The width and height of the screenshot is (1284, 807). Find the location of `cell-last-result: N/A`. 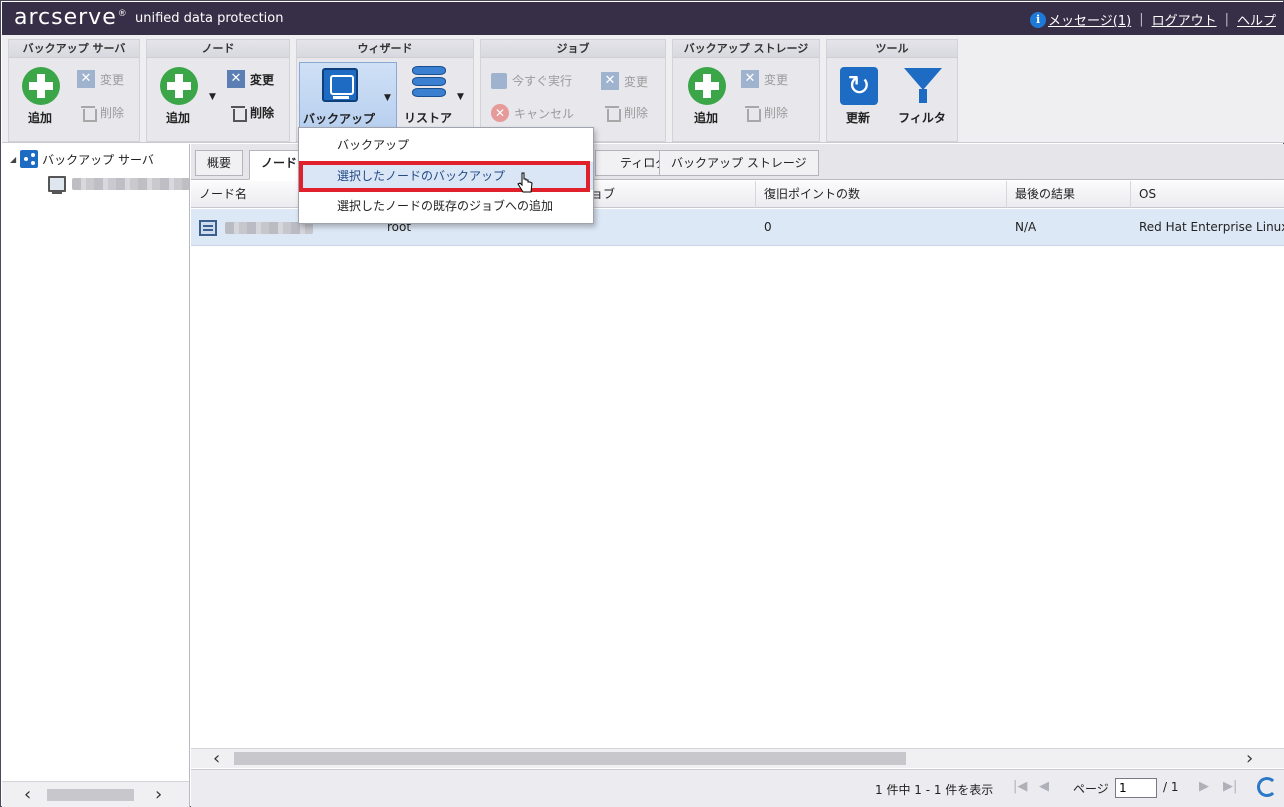

cell-last-result: N/A is located at coordinates (1026, 227).